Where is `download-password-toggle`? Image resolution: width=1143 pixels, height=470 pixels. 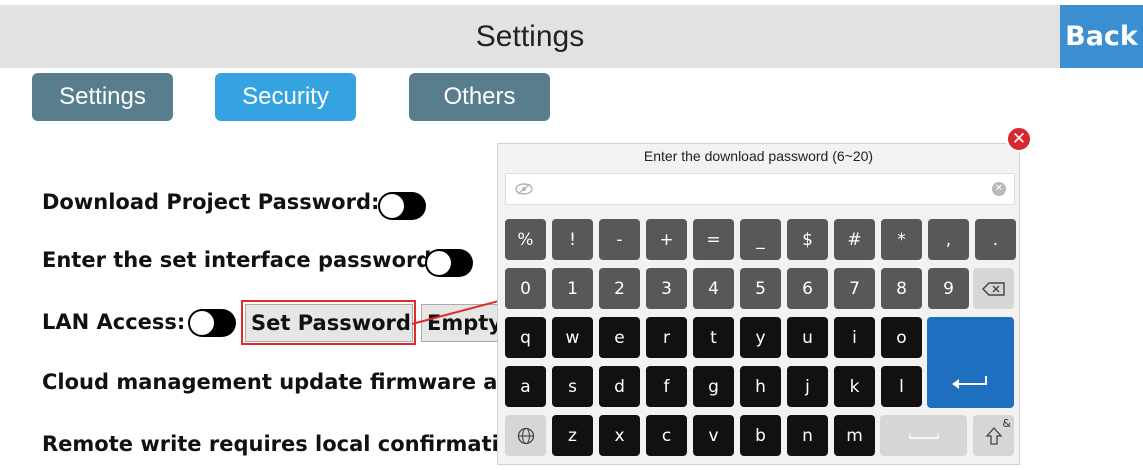 download-password-toggle is located at coordinates (402, 206).